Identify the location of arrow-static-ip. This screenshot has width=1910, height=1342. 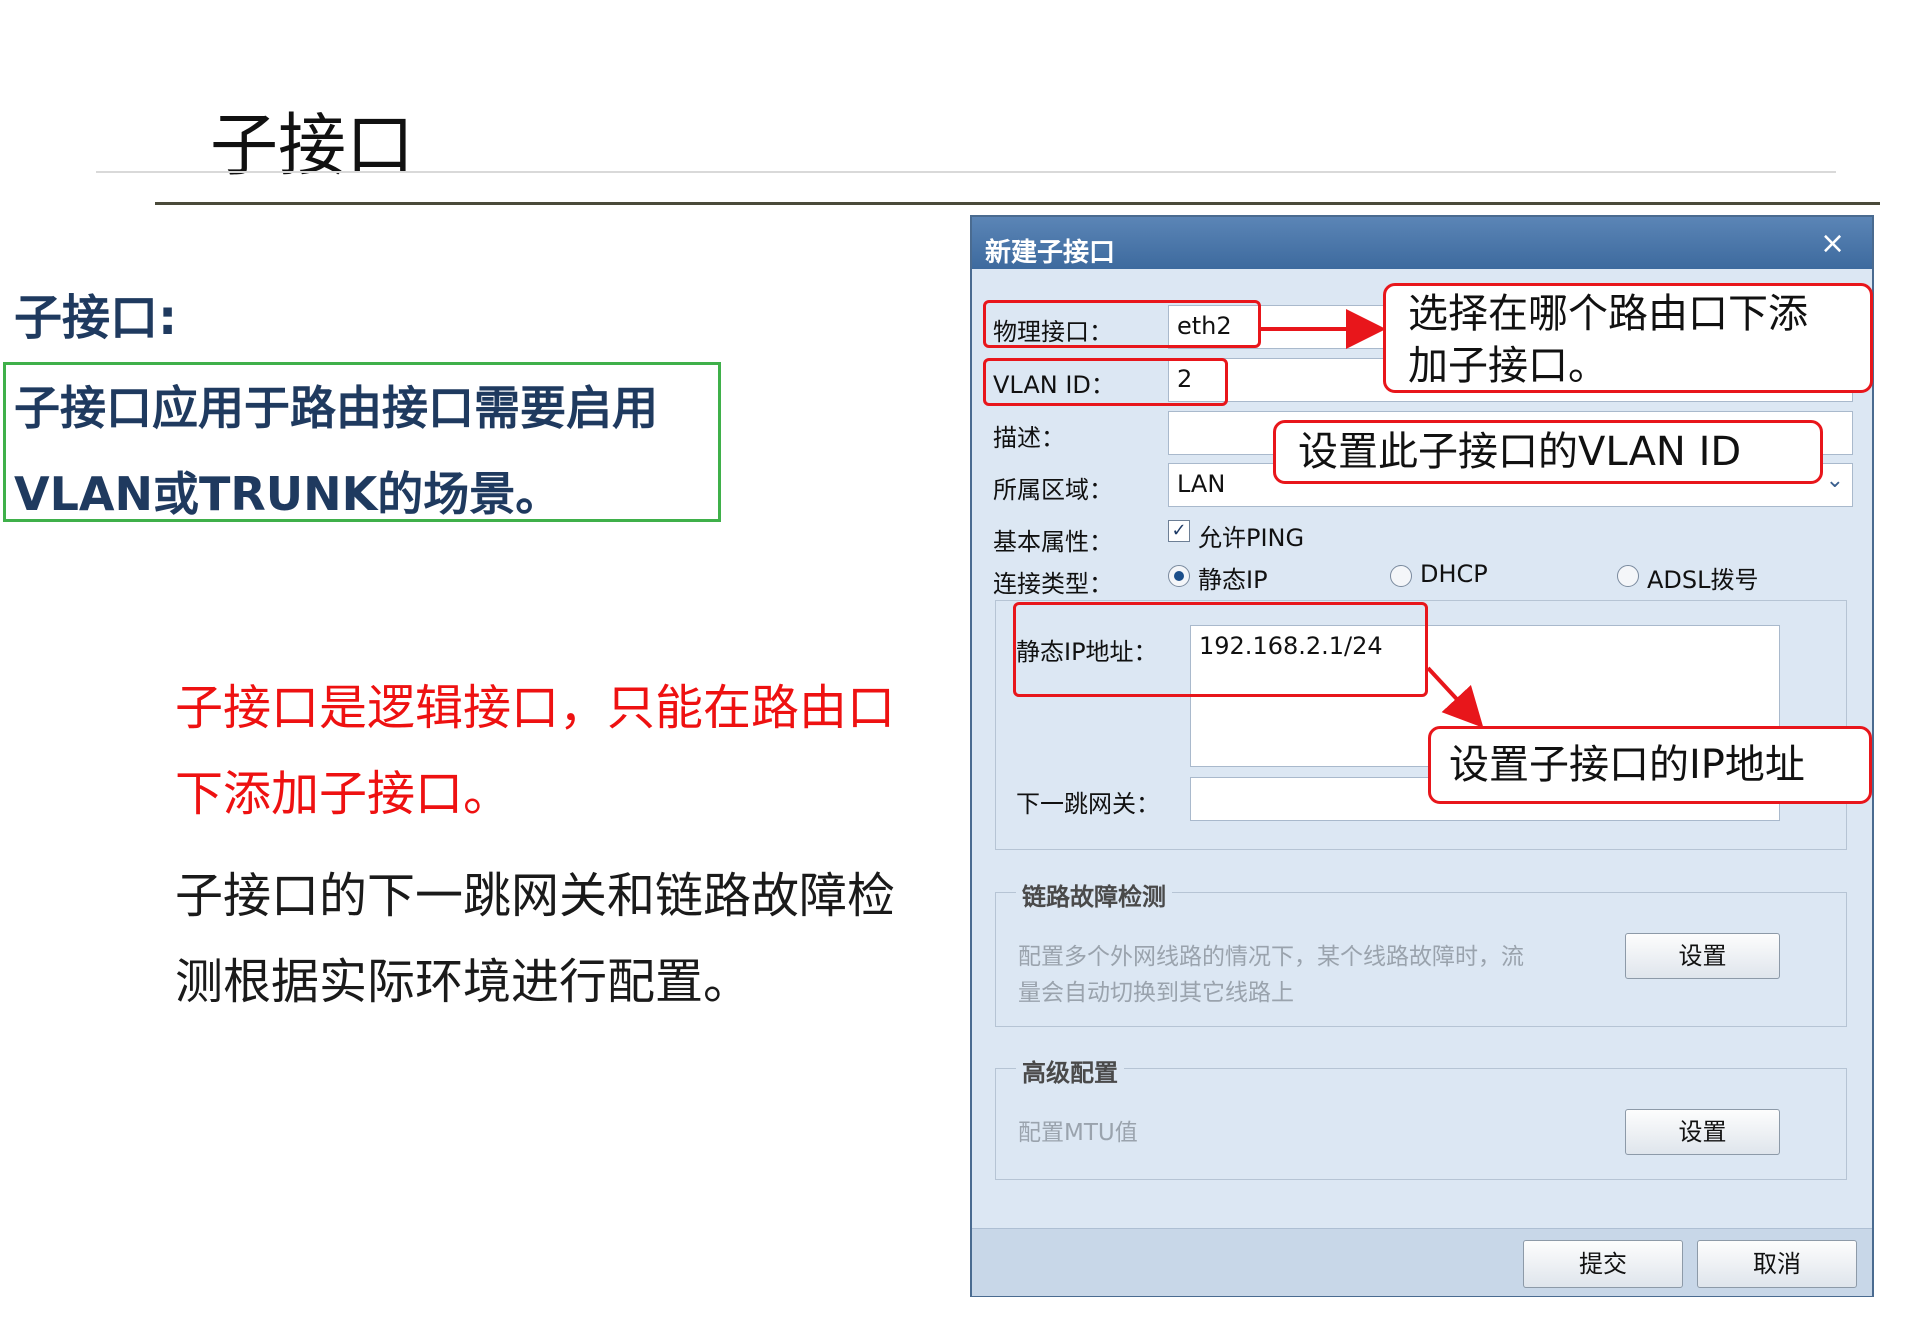
(1455, 697).